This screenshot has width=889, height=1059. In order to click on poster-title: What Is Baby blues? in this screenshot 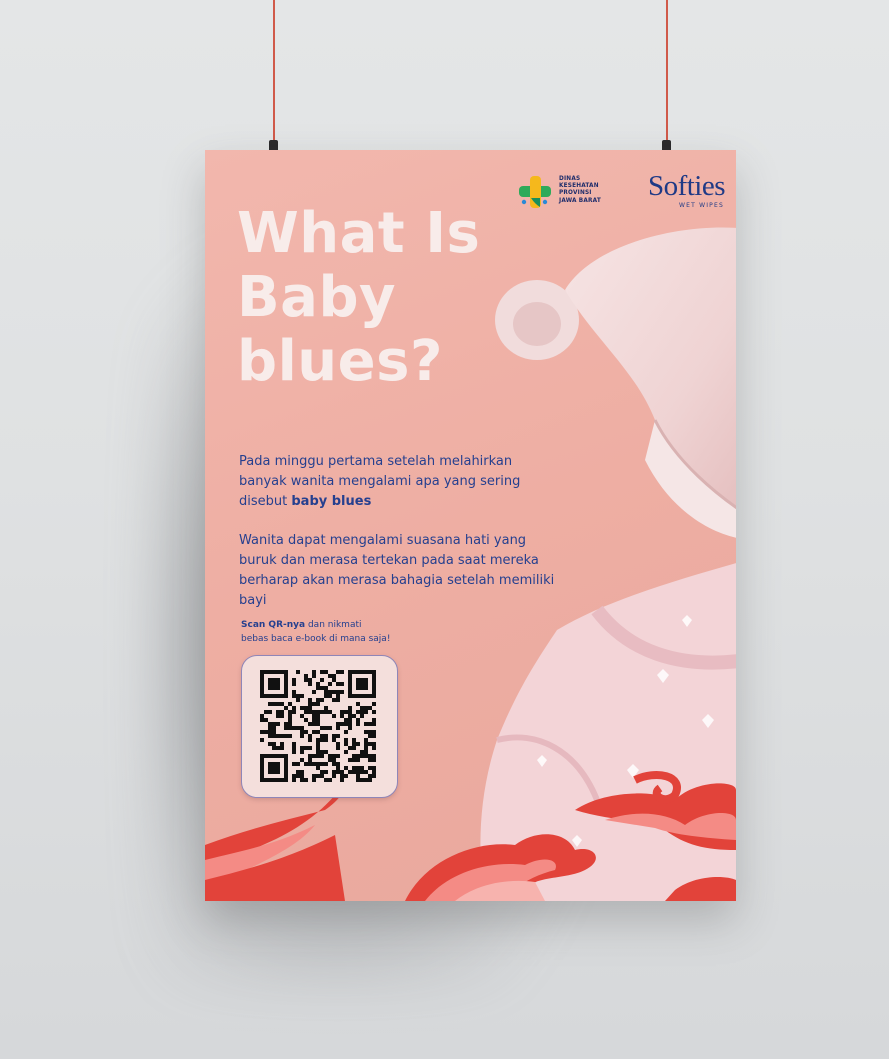, I will do `click(387, 298)`.